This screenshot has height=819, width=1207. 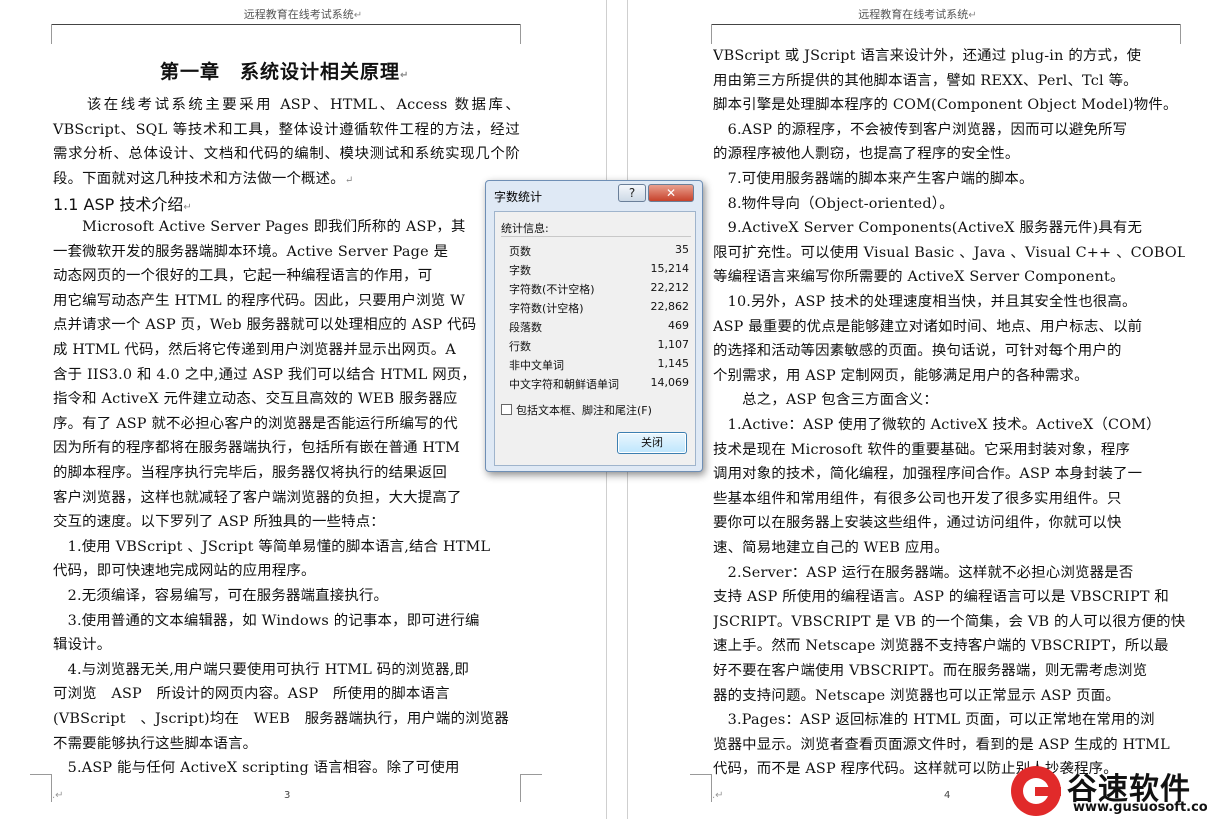 What do you see at coordinates (536, 365) in the screenshot?
I see `stat-label: 非中文单词` at bounding box center [536, 365].